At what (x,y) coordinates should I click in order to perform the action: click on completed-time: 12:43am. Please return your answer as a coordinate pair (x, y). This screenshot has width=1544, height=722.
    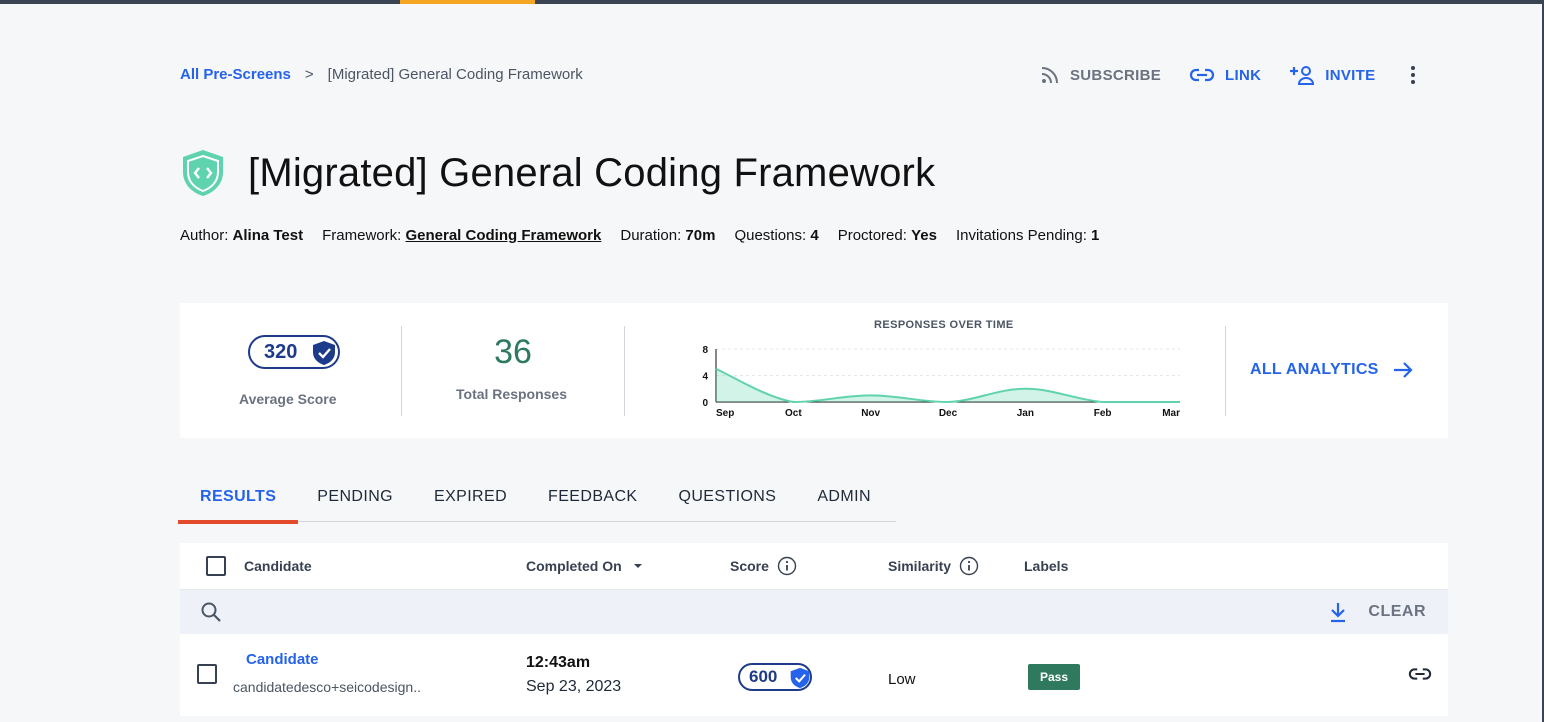
    Looking at the image, I should click on (558, 662).